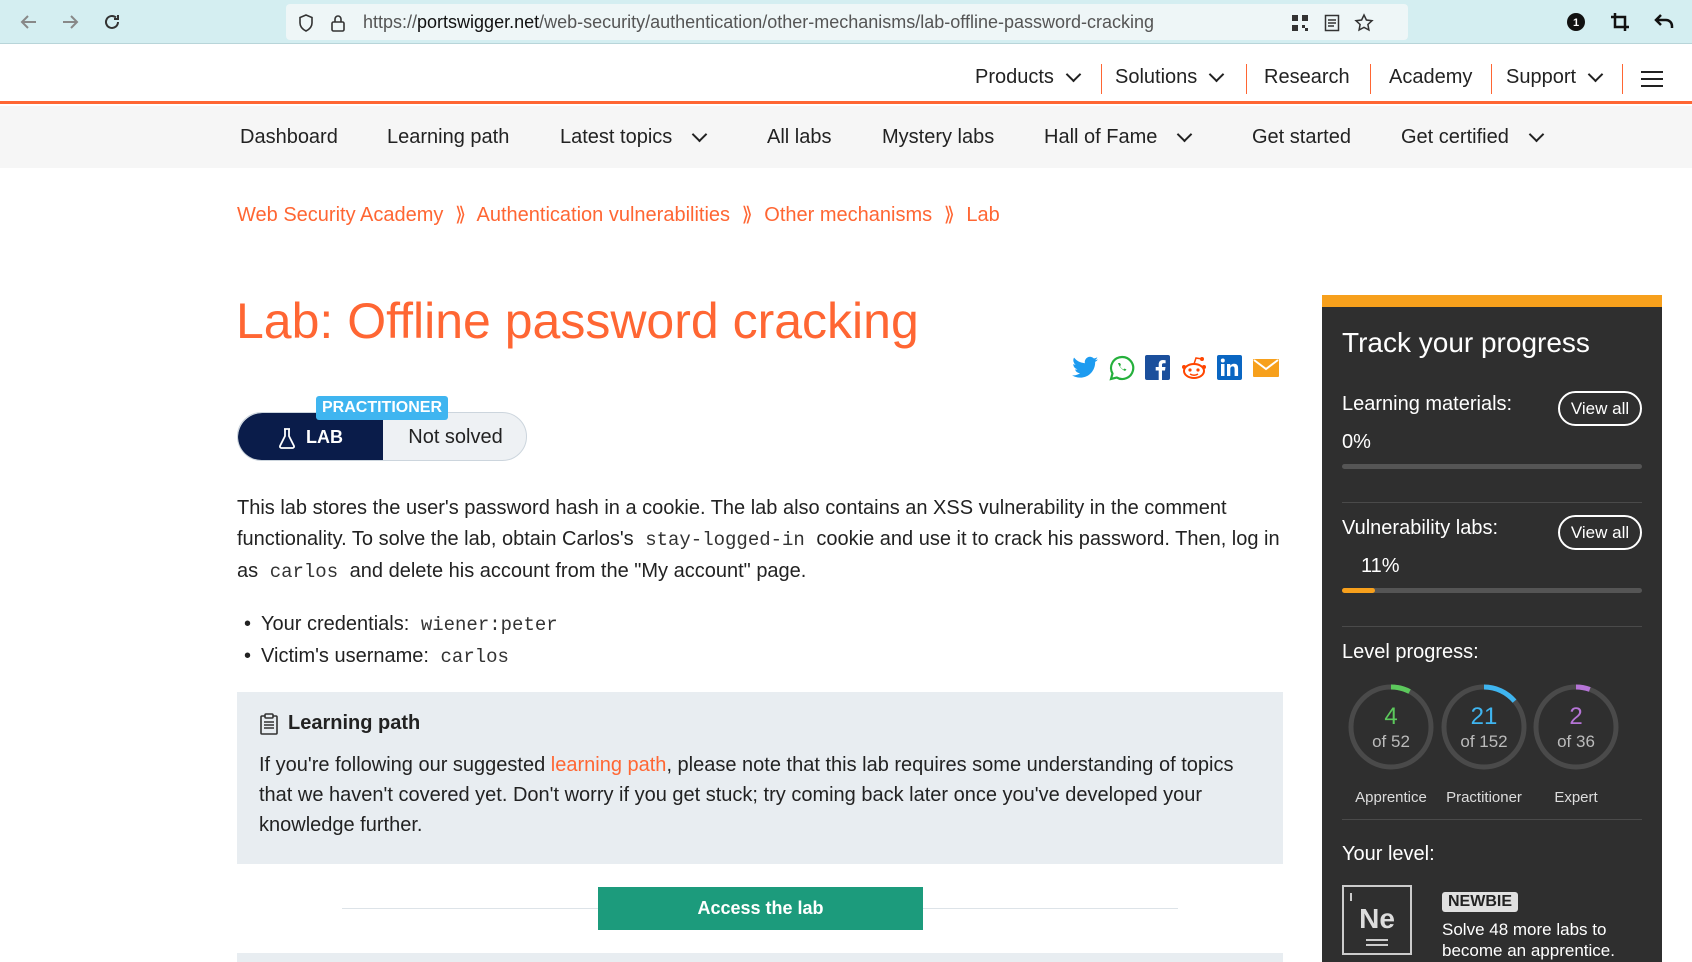 This screenshot has width=1692, height=962. What do you see at coordinates (1620, 22) in the screenshot?
I see `crop-icon` at bounding box center [1620, 22].